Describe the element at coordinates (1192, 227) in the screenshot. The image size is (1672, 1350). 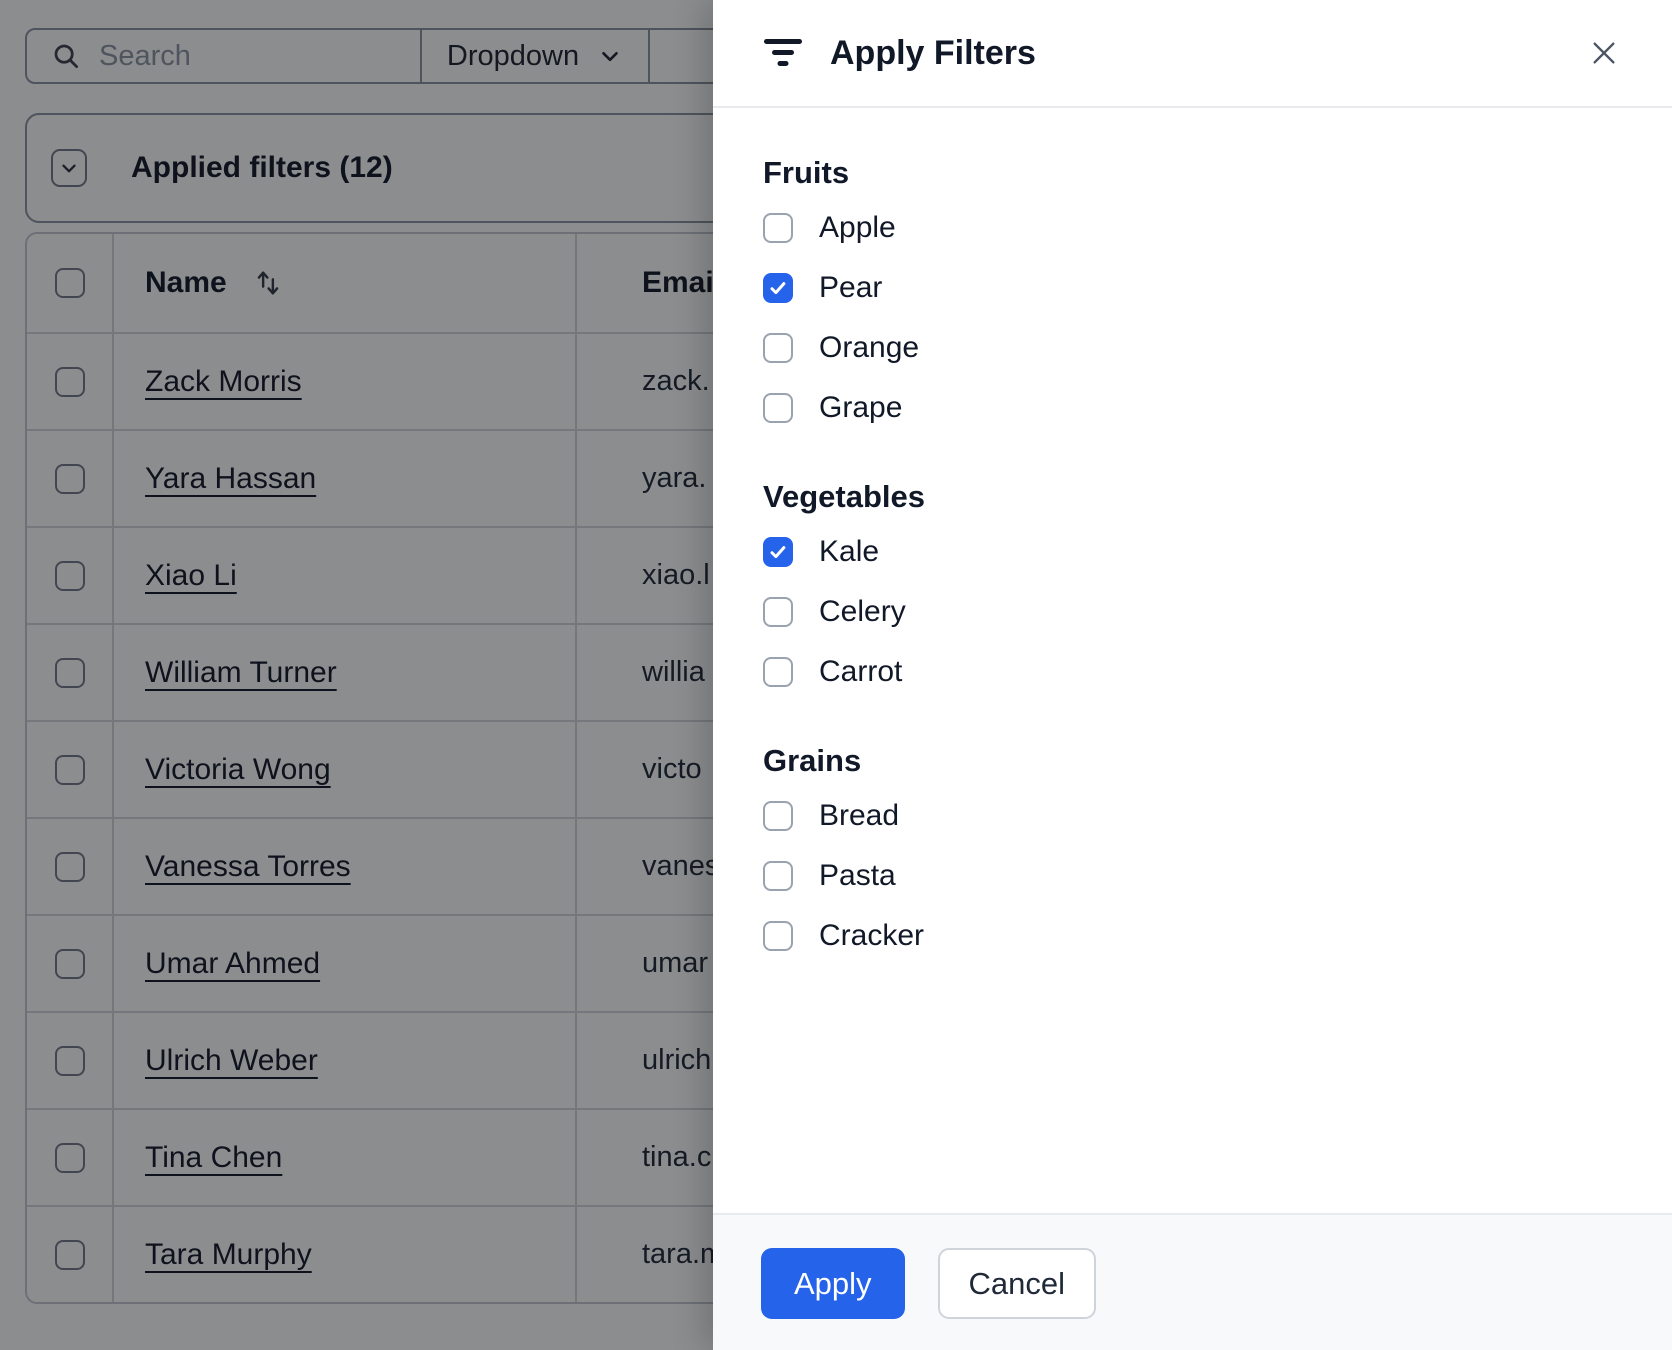
I see `filter-option-apple: Apple` at that location.